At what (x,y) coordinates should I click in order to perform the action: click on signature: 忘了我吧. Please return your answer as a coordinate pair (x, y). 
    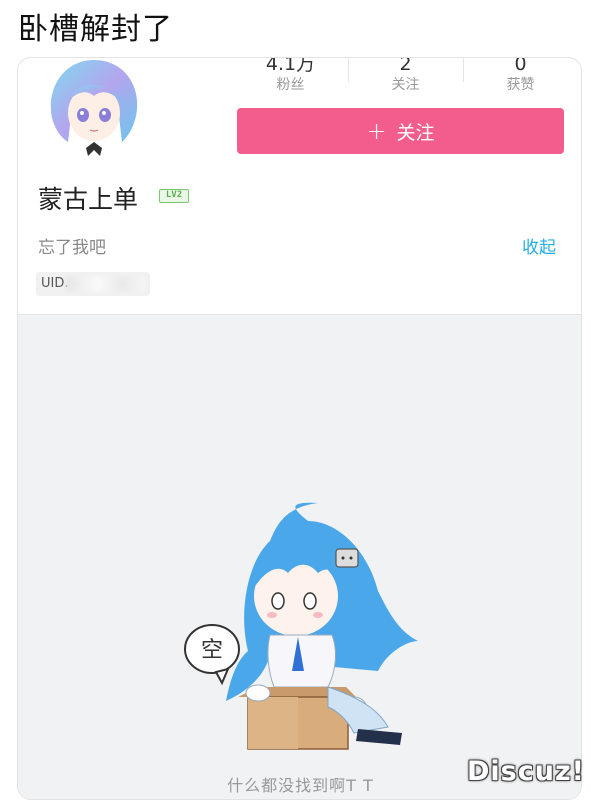
    Looking at the image, I should click on (72, 248).